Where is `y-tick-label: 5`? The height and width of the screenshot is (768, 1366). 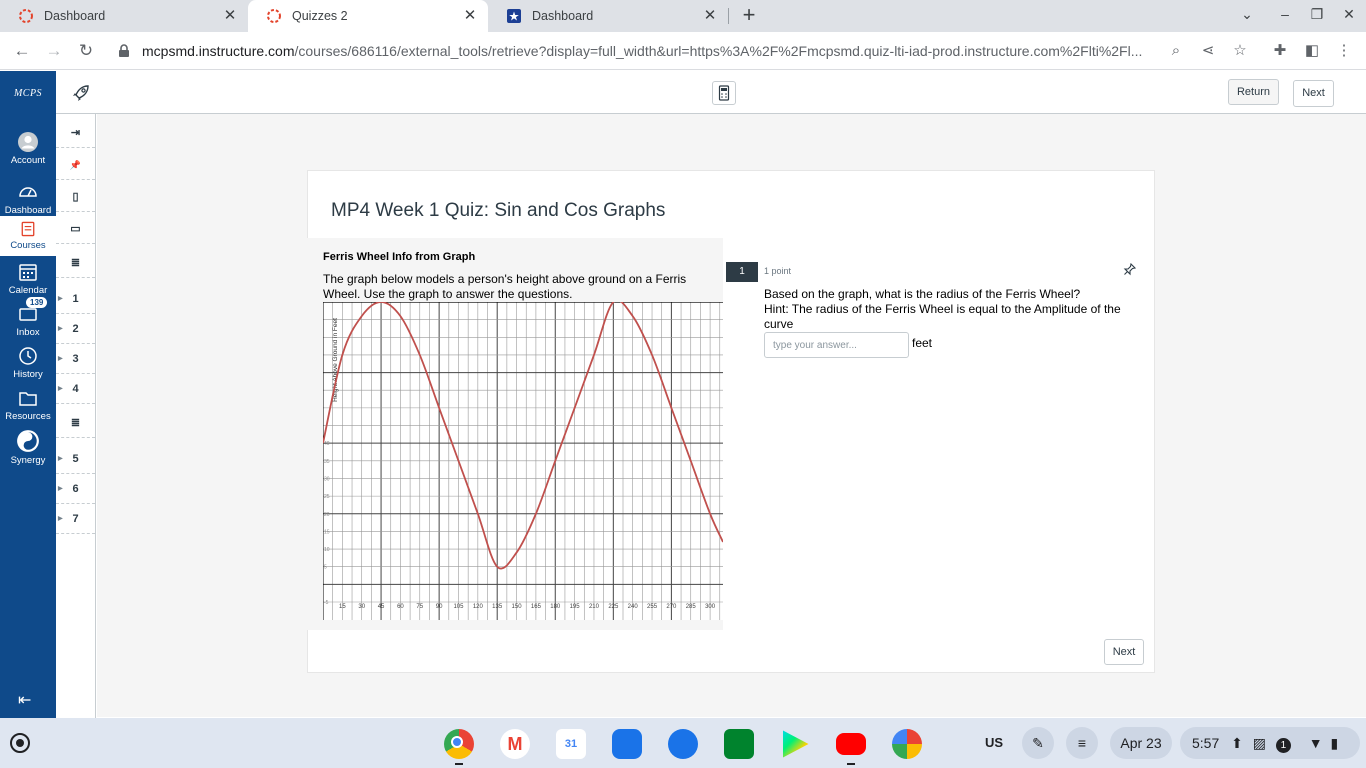 y-tick-label: 5 is located at coordinates (325, 568).